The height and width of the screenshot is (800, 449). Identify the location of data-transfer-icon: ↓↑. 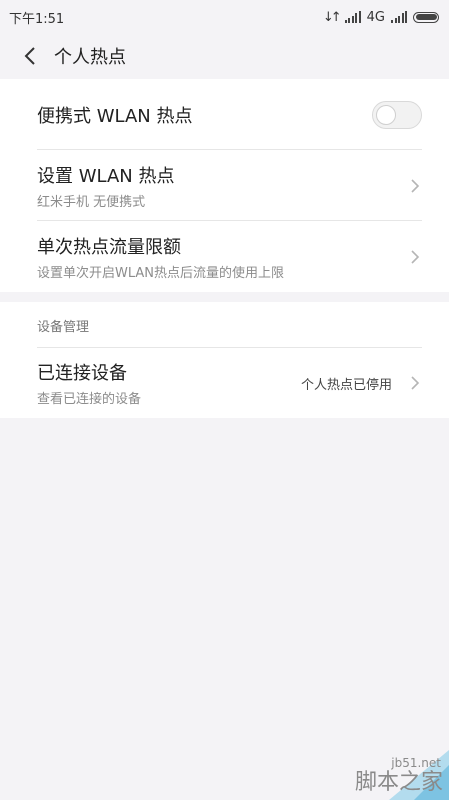
(332, 17).